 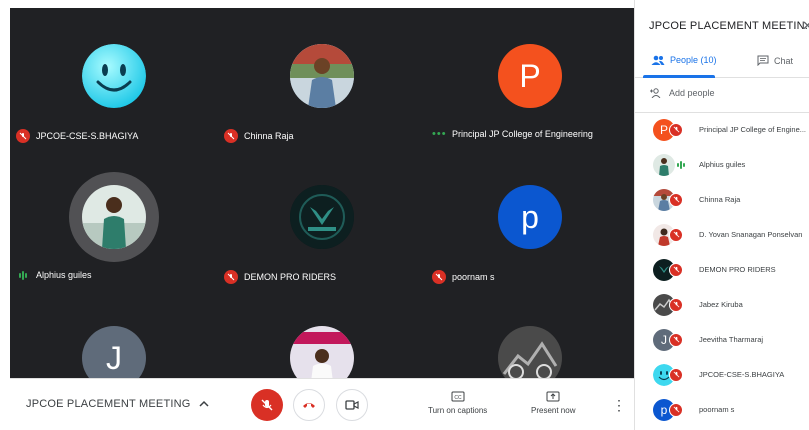 I want to click on participant-label: Alphius guiles, so click(x=54, y=275).